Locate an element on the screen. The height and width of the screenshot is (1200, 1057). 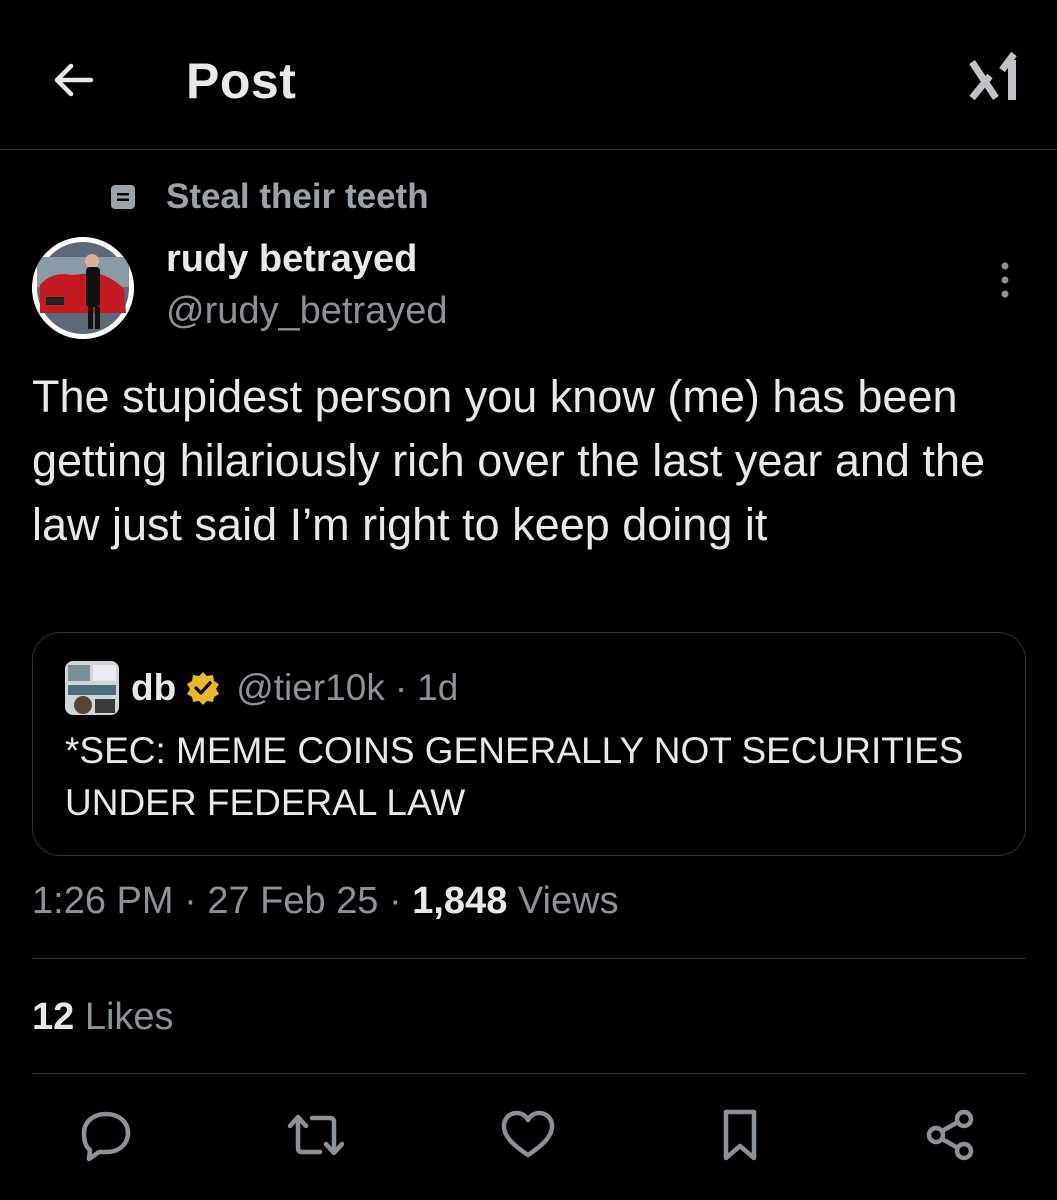
action-bar is located at coordinates (528, 1135).